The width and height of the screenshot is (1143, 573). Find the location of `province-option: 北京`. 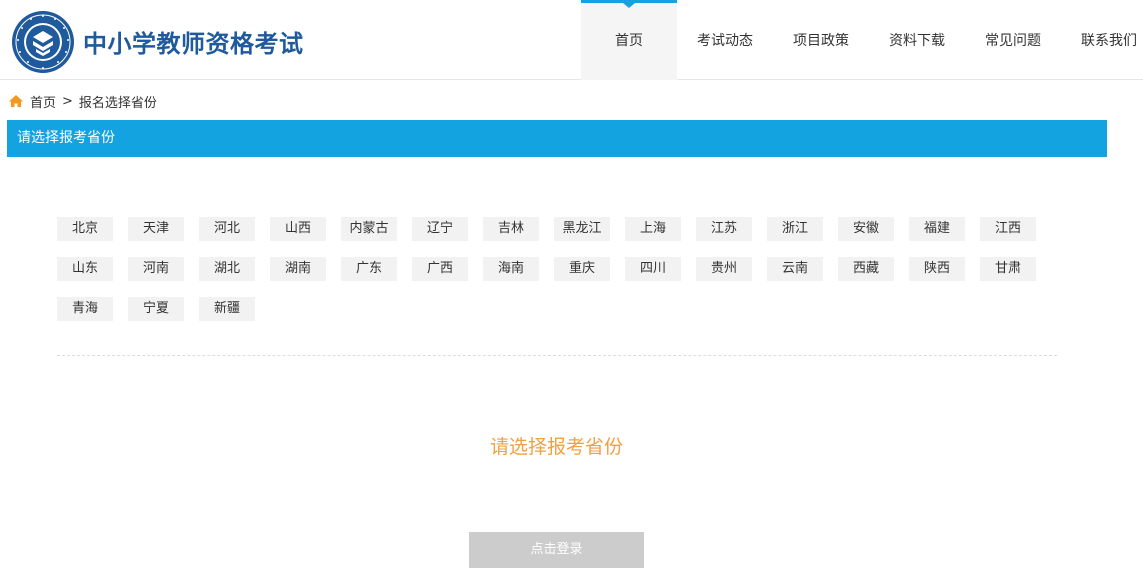

province-option: 北京 is located at coordinates (85, 229).